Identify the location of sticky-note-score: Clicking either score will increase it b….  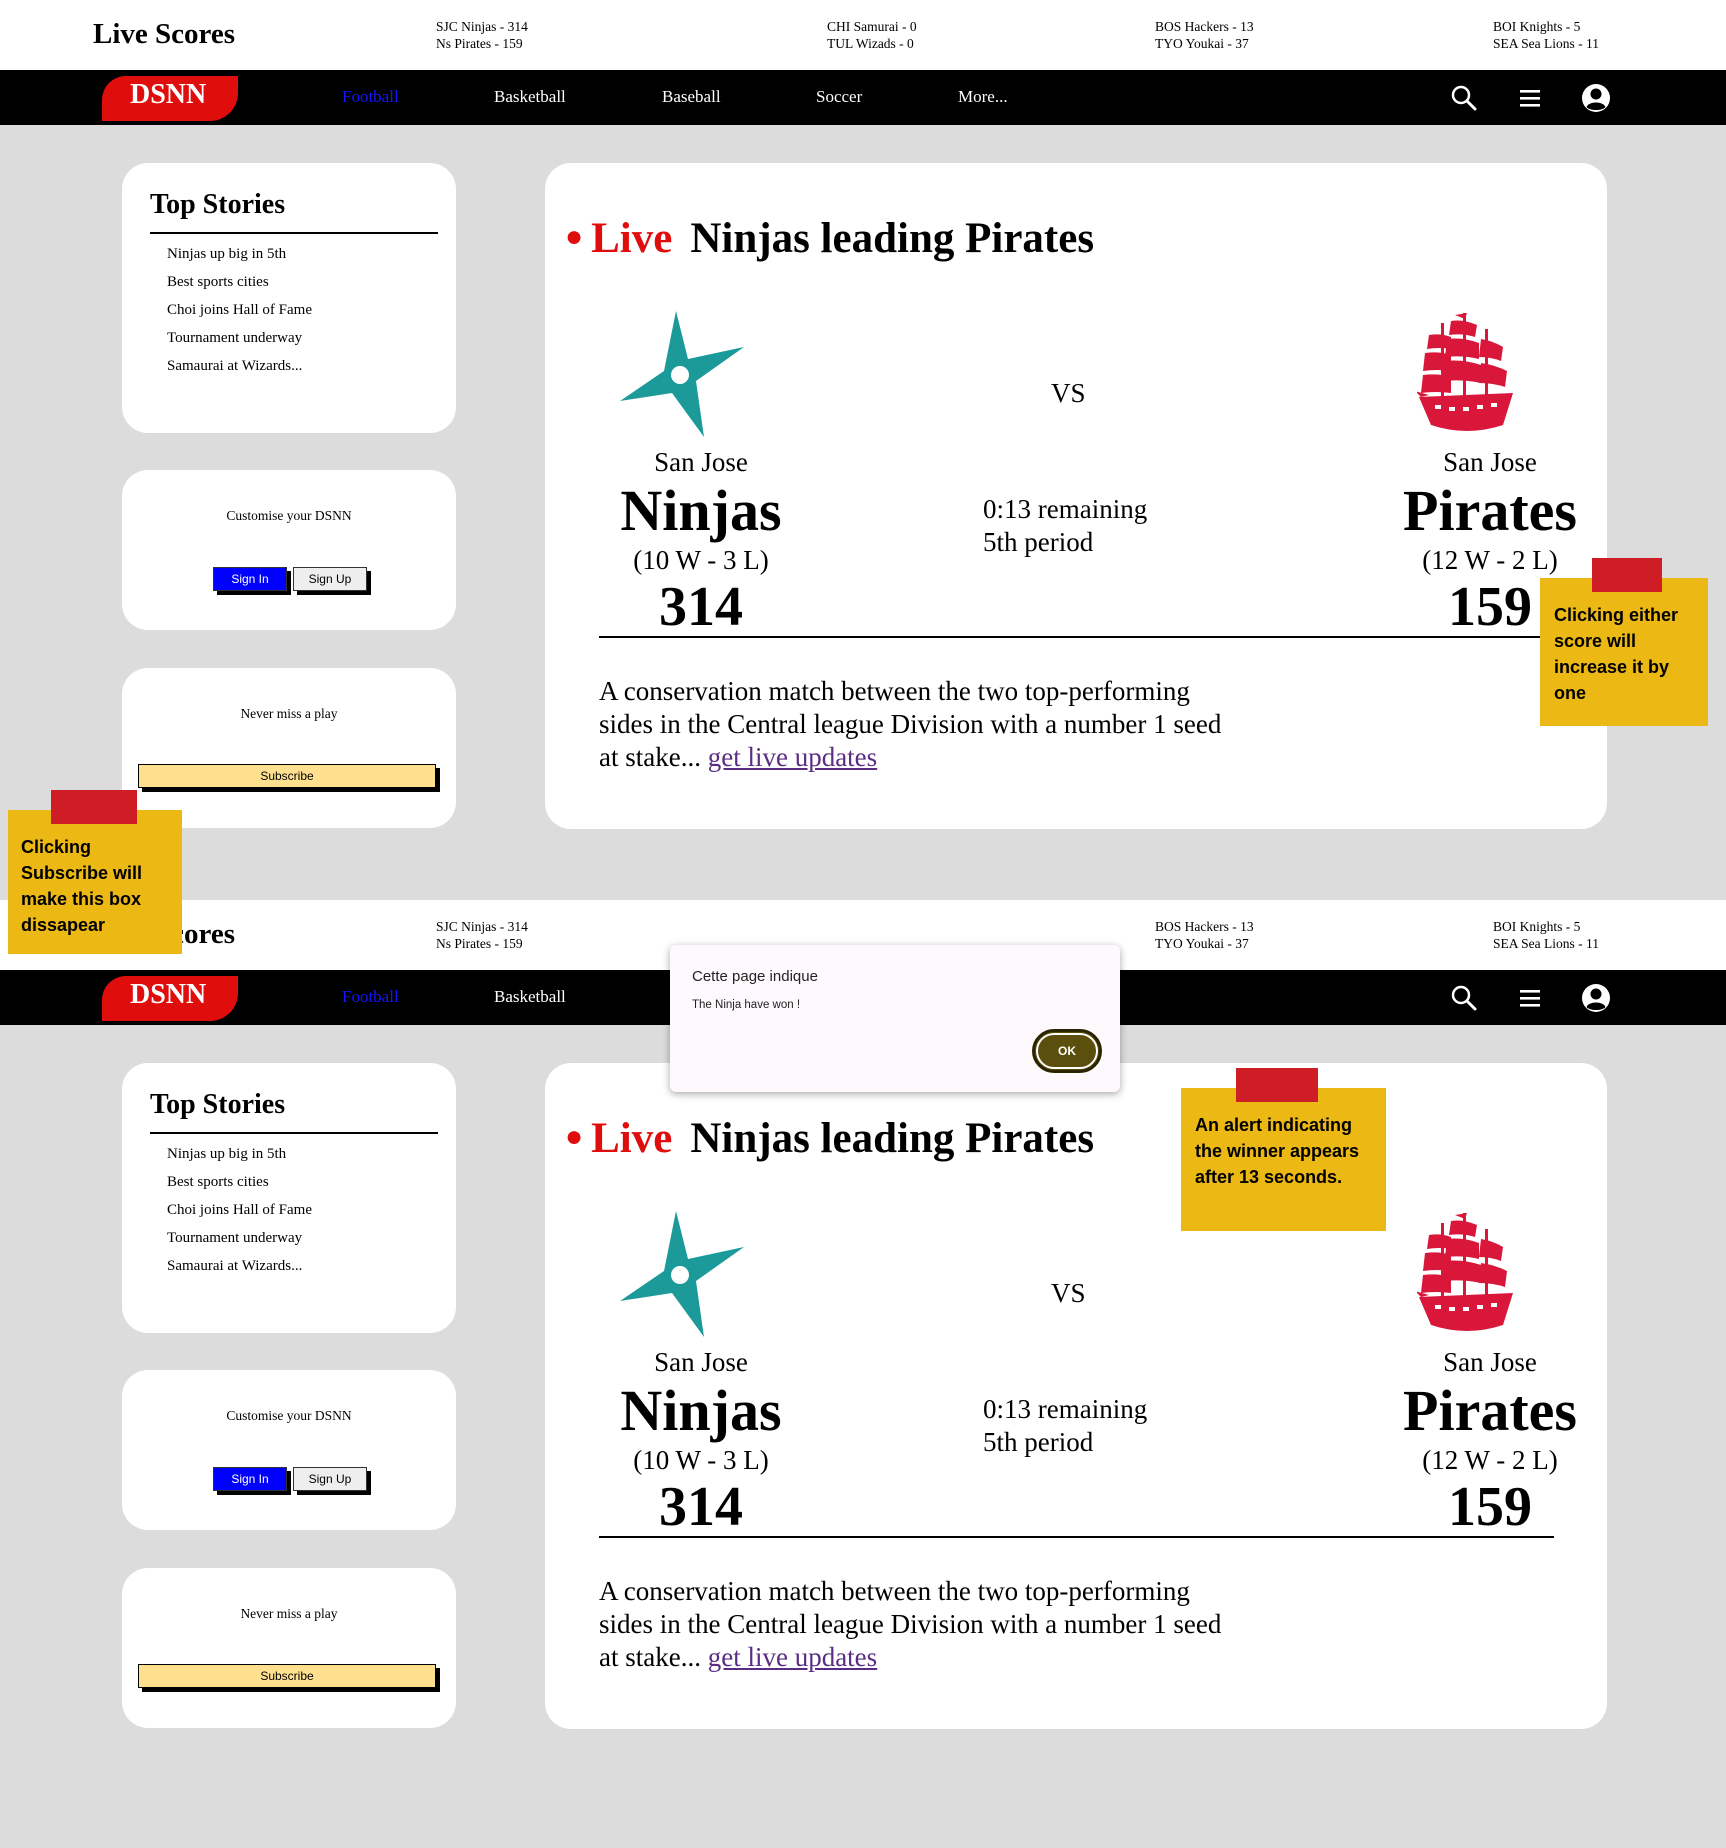
(1624, 642).